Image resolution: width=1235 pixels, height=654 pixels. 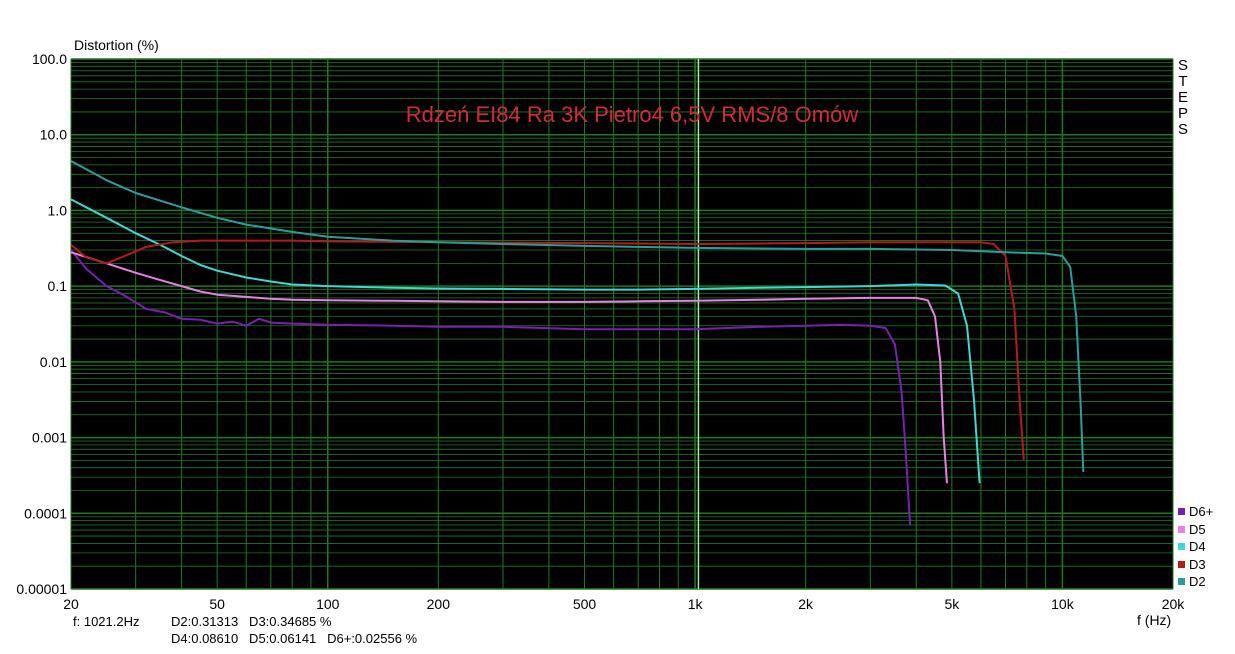 What do you see at coordinates (952, 604) in the screenshot?
I see `x-tick-label: 5k` at bounding box center [952, 604].